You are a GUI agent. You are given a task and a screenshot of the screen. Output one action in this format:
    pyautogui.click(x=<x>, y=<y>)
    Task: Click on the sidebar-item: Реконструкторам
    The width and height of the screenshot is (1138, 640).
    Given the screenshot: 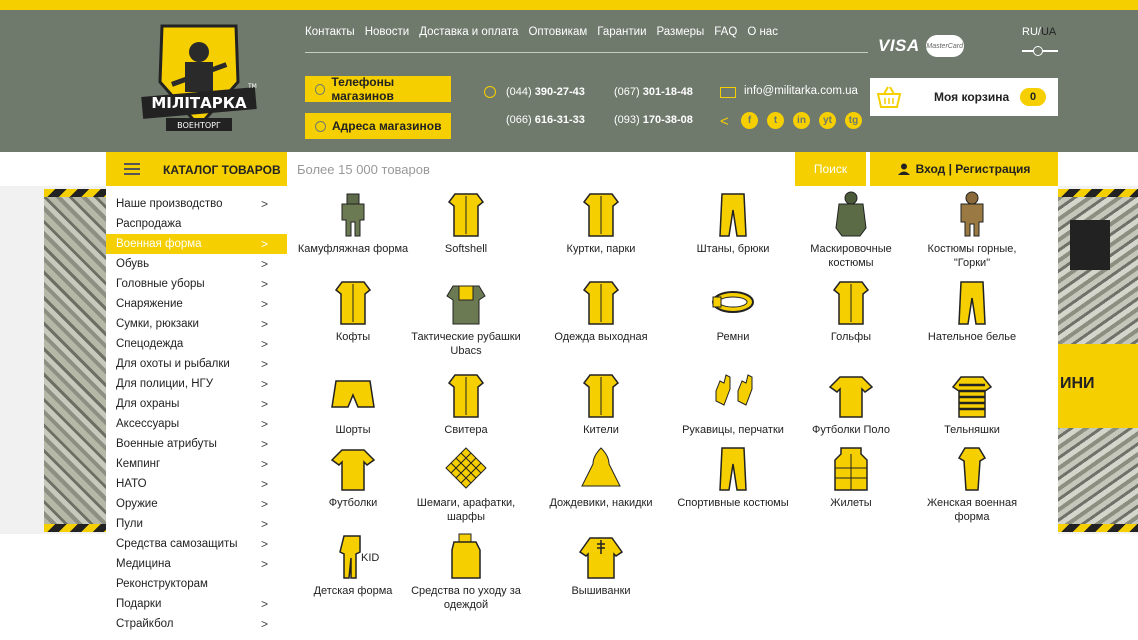 What is the action you would take?
    pyautogui.click(x=196, y=584)
    